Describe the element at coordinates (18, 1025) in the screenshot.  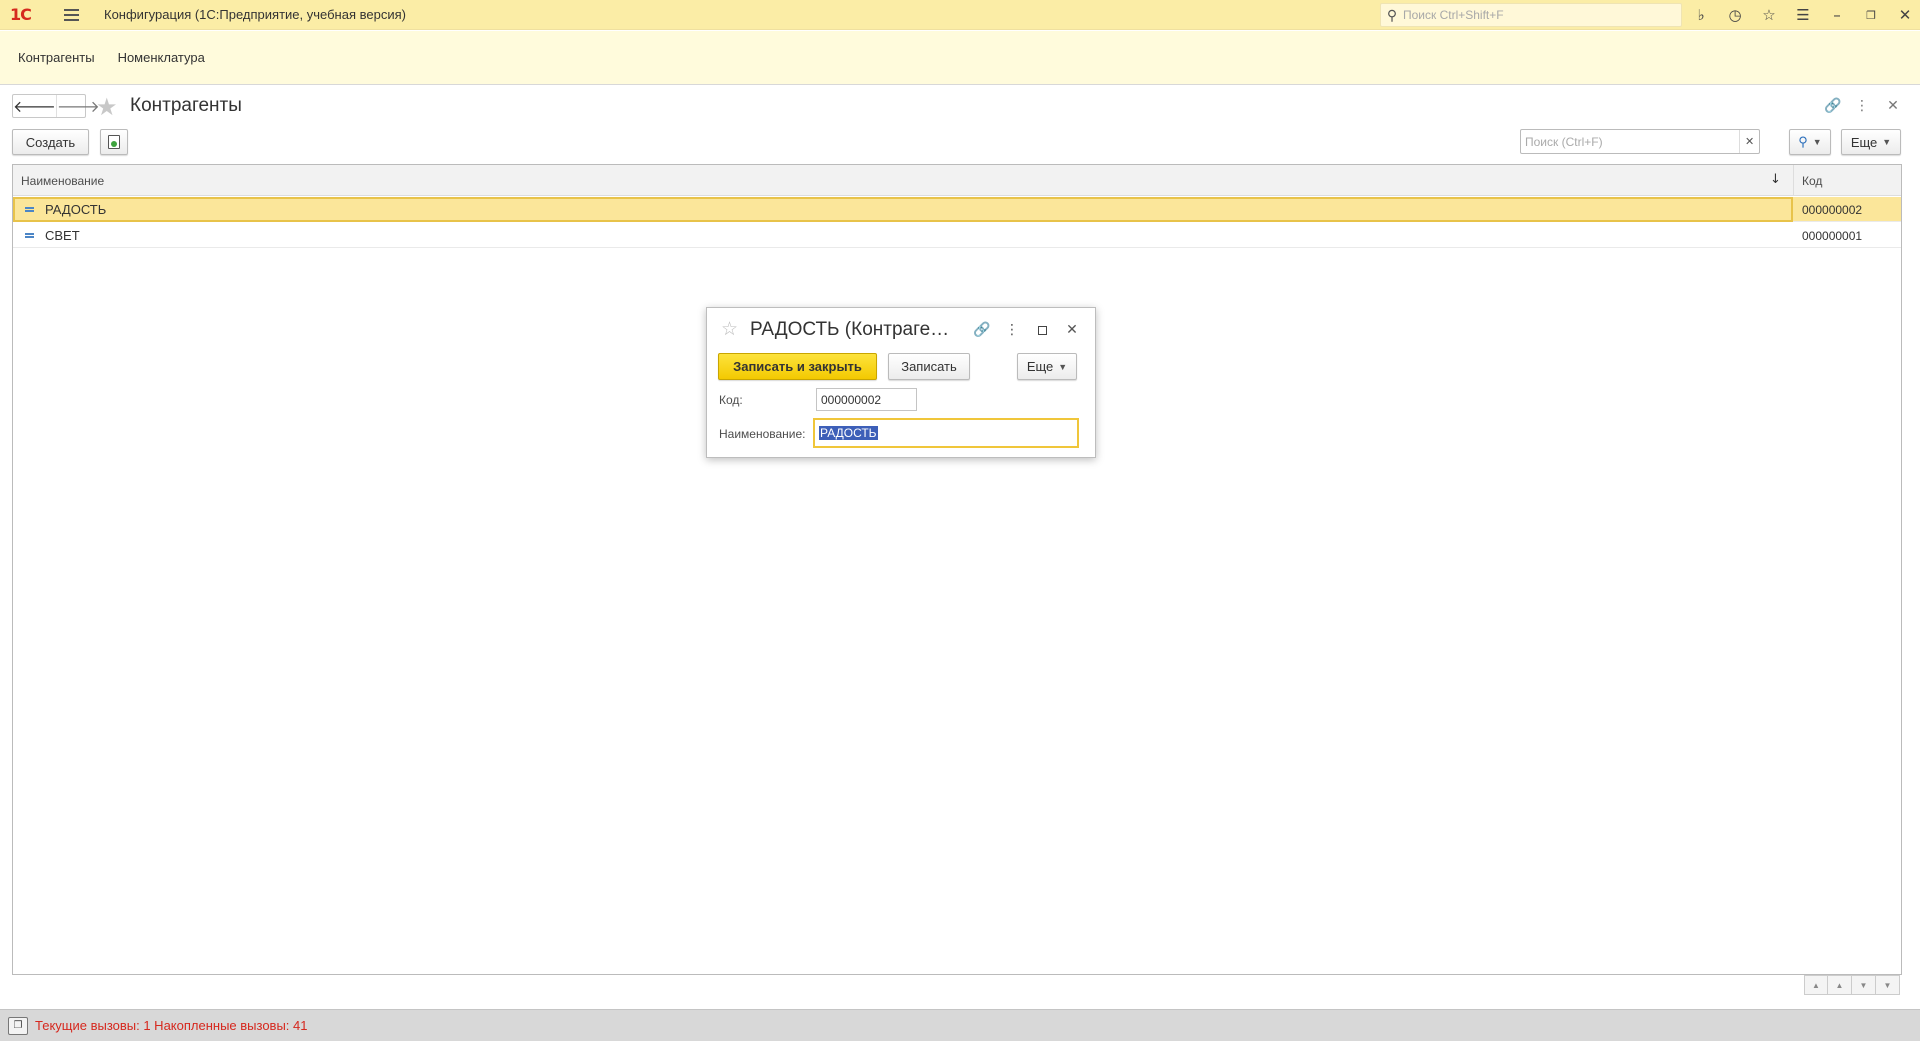
I see `windows-icon: ❐` at that location.